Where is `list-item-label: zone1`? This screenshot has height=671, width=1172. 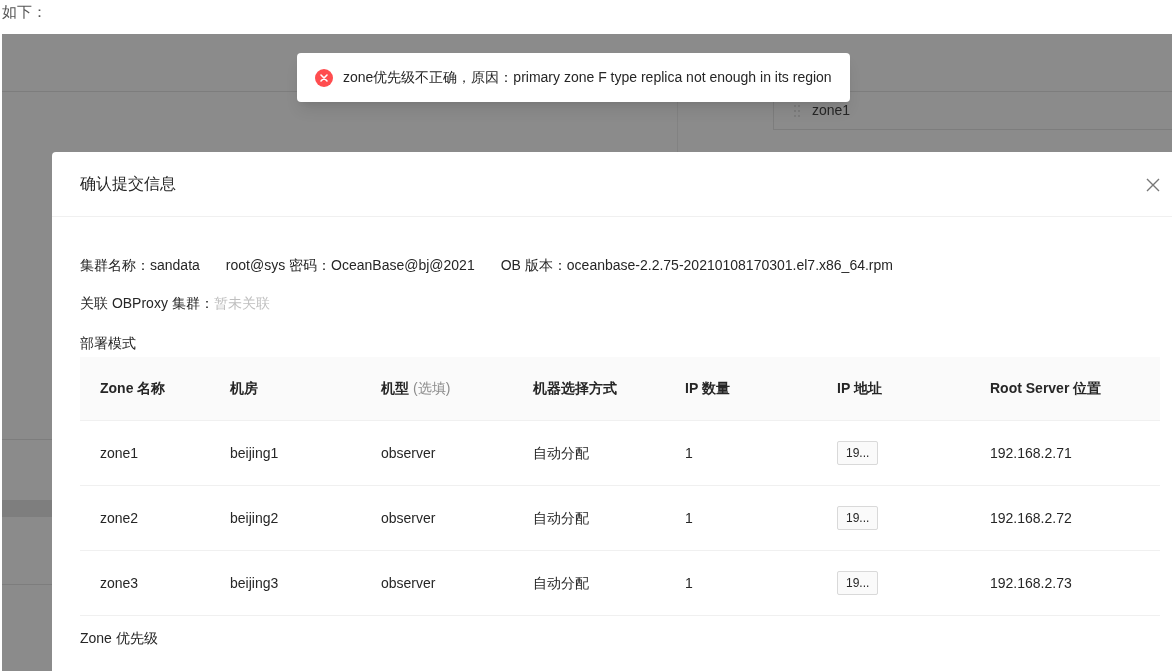 list-item-label: zone1 is located at coordinates (831, 110).